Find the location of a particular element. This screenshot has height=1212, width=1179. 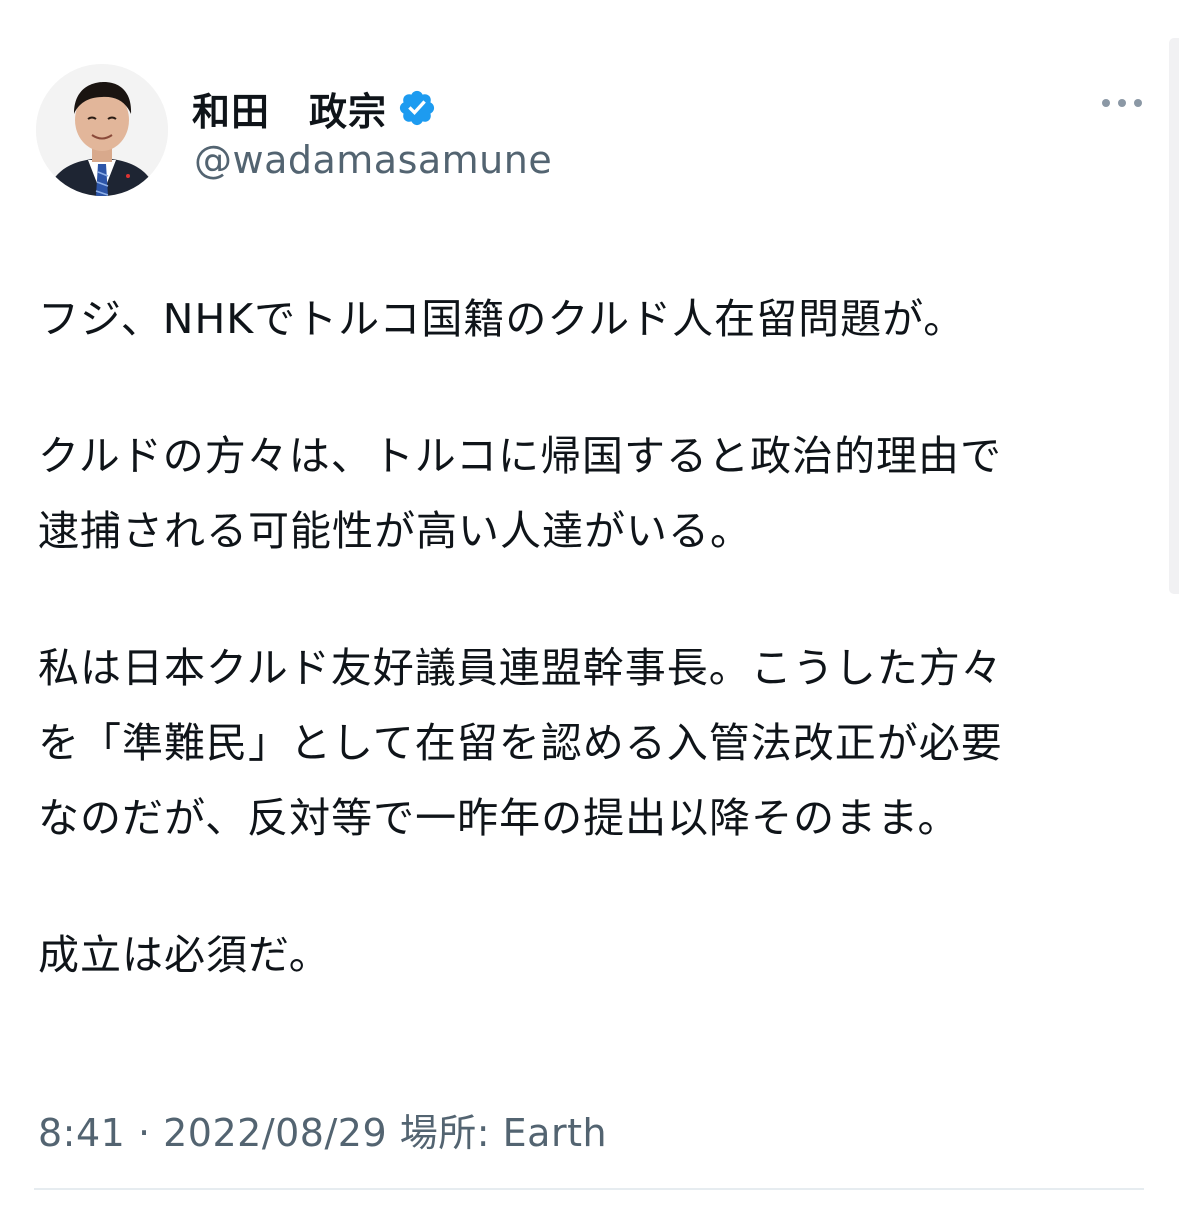

tweet-line: を「準難民」として在留を認める入管法改正が必要 is located at coordinates (520, 743).